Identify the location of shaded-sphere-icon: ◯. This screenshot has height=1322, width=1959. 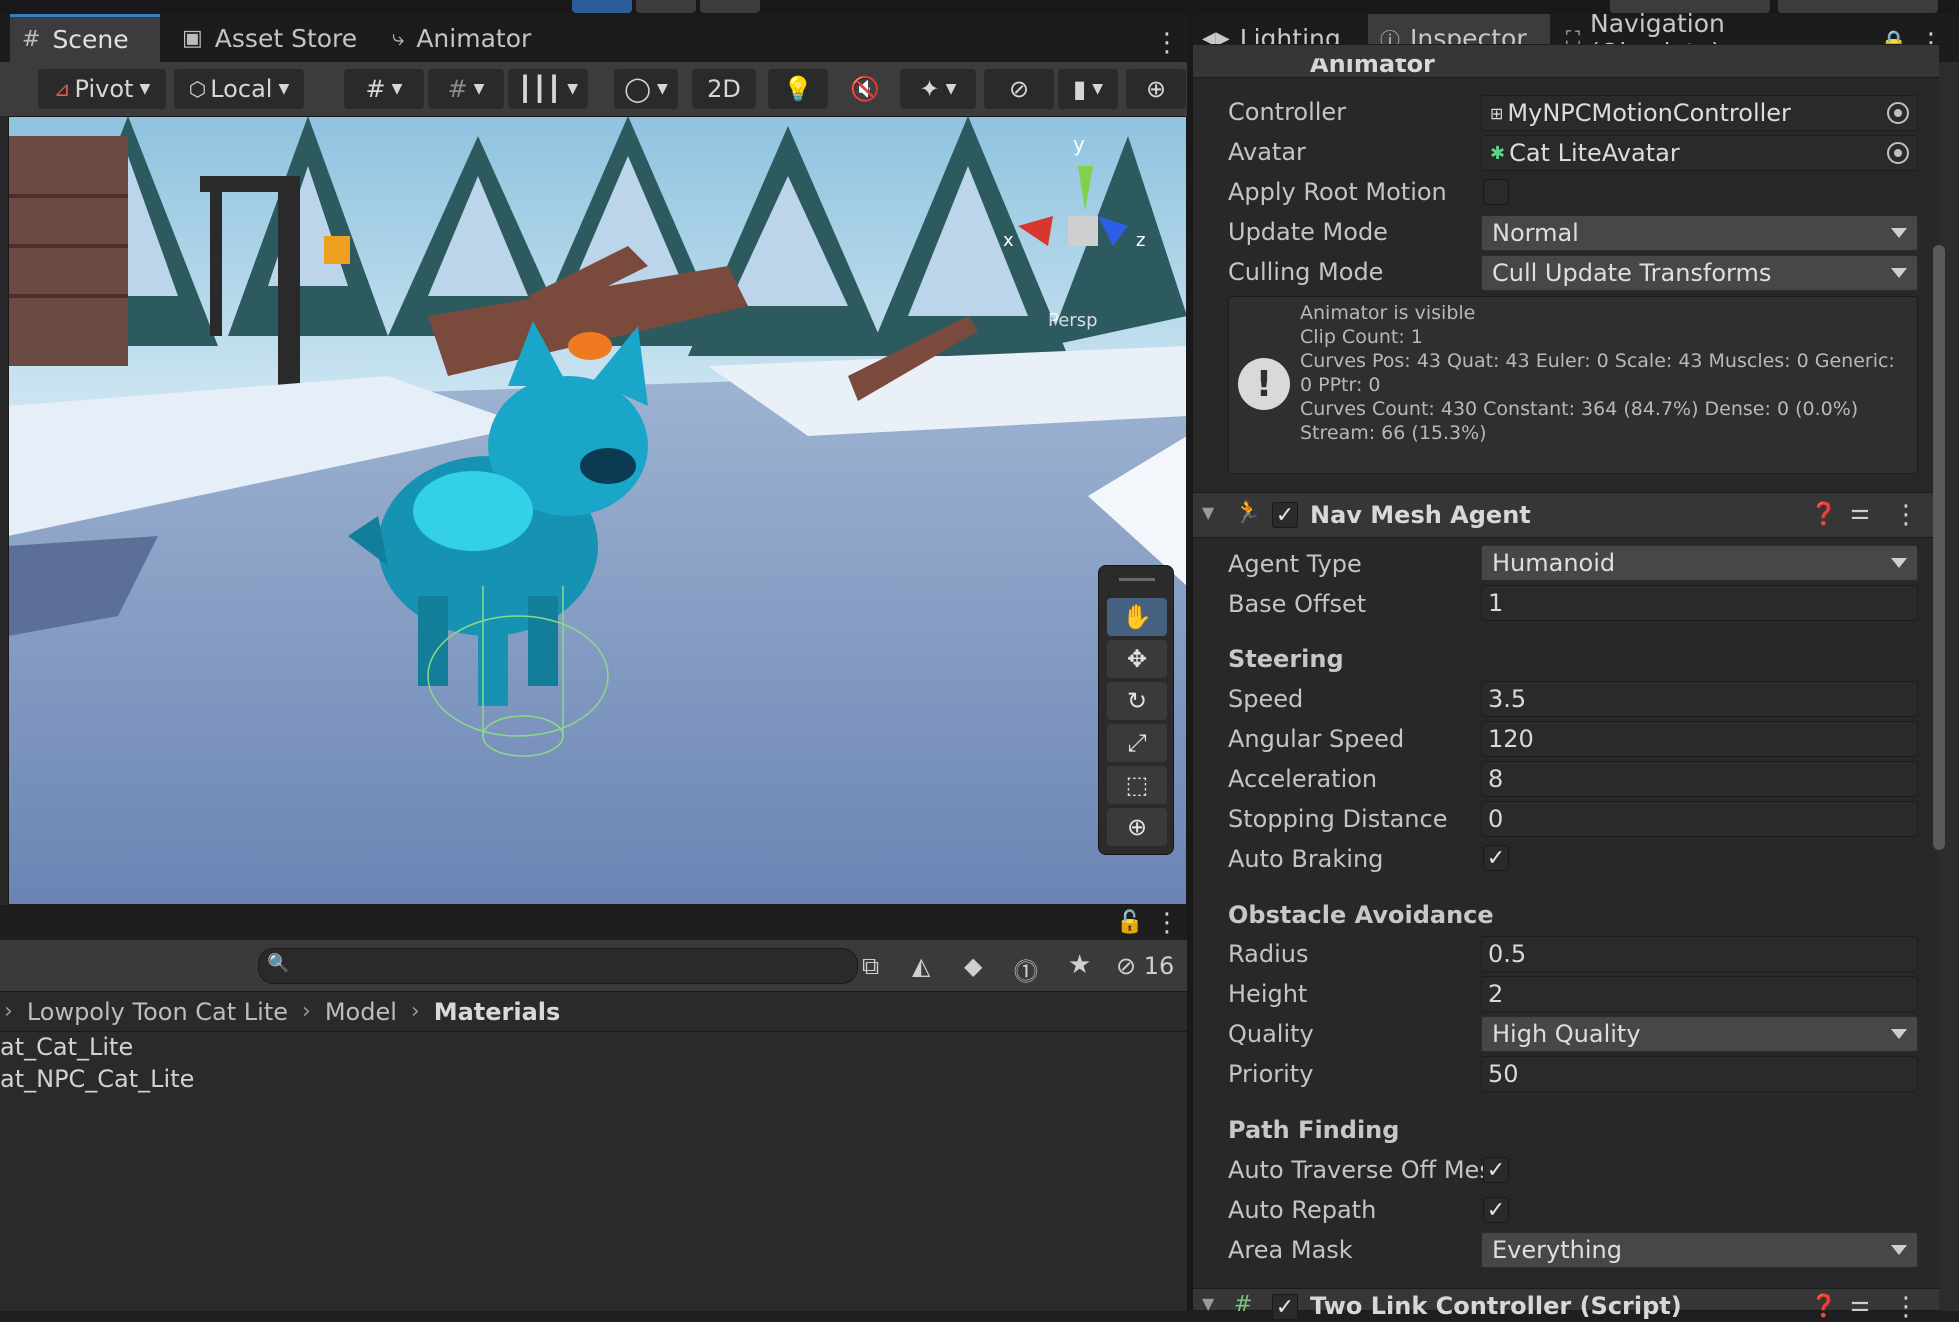
(638, 89).